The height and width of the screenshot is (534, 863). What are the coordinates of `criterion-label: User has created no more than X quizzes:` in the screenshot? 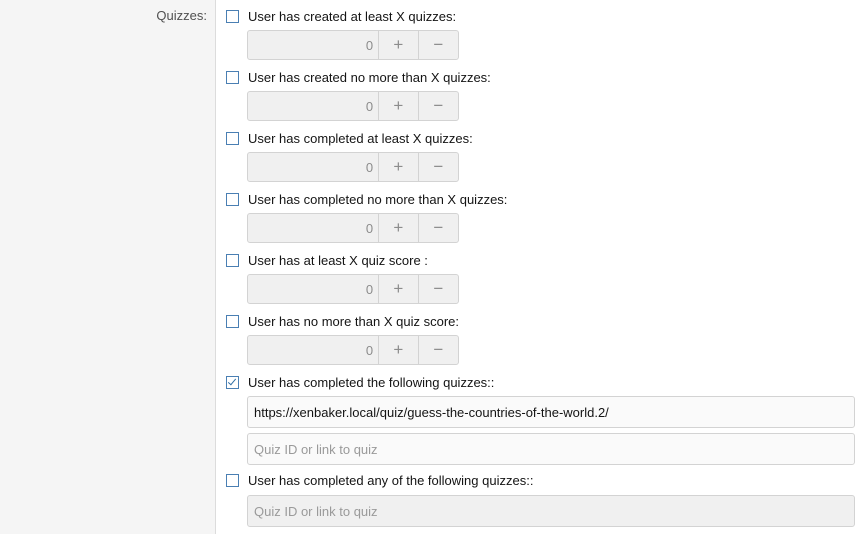 It's located at (369, 77).